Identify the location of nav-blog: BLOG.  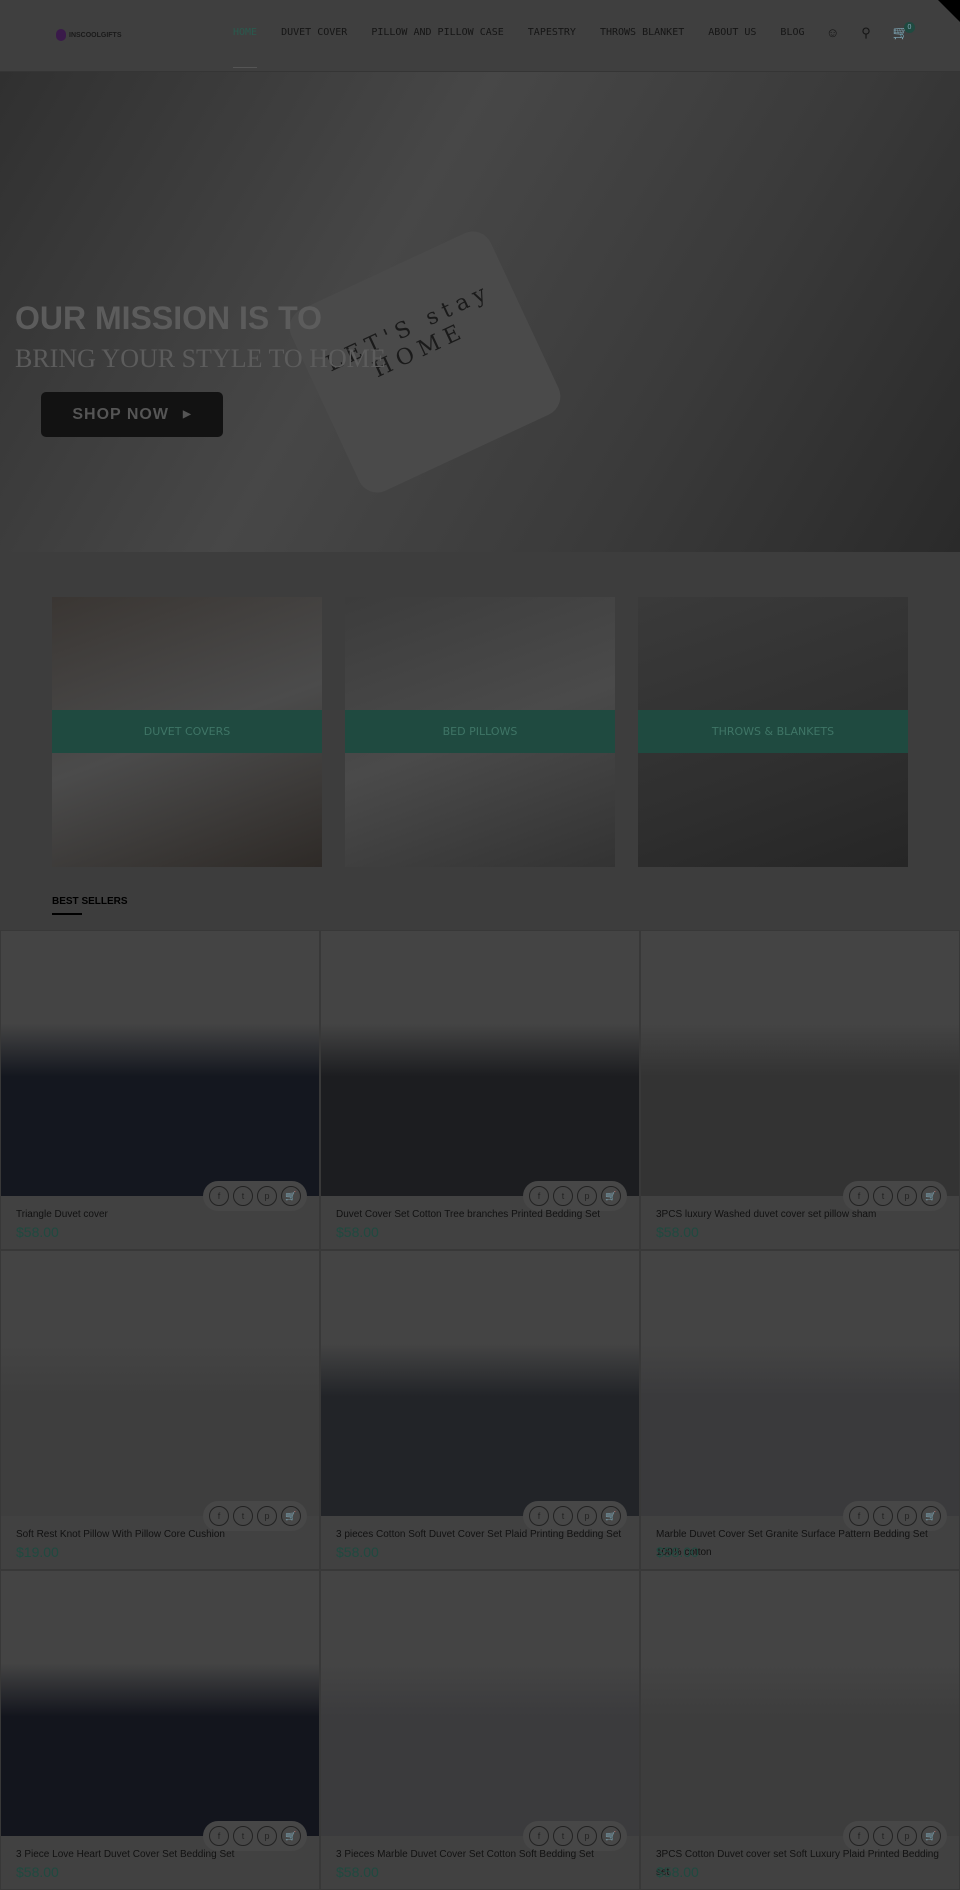
(792, 32).